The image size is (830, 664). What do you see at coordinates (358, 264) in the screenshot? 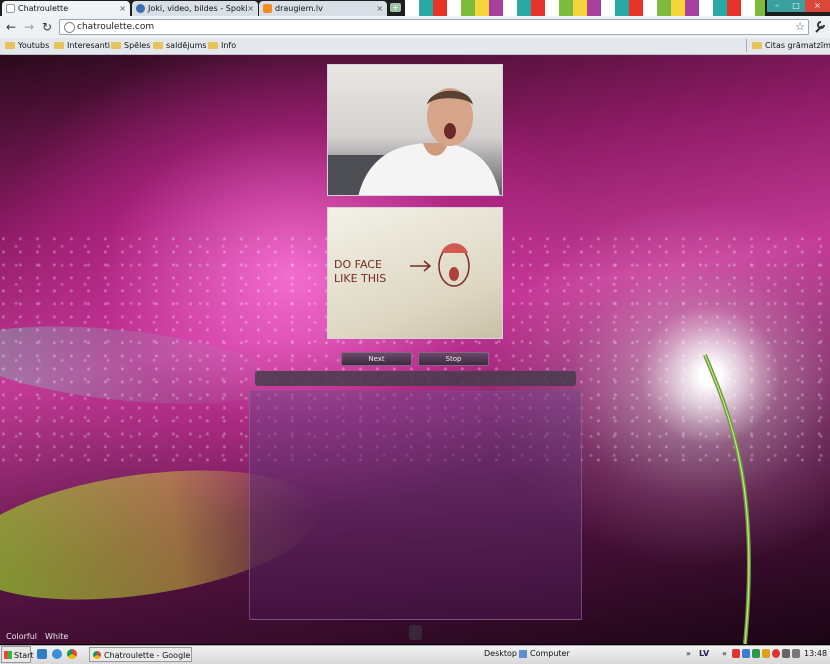
I see `sign-line-1: DO FACE` at bounding box center [358, 264].